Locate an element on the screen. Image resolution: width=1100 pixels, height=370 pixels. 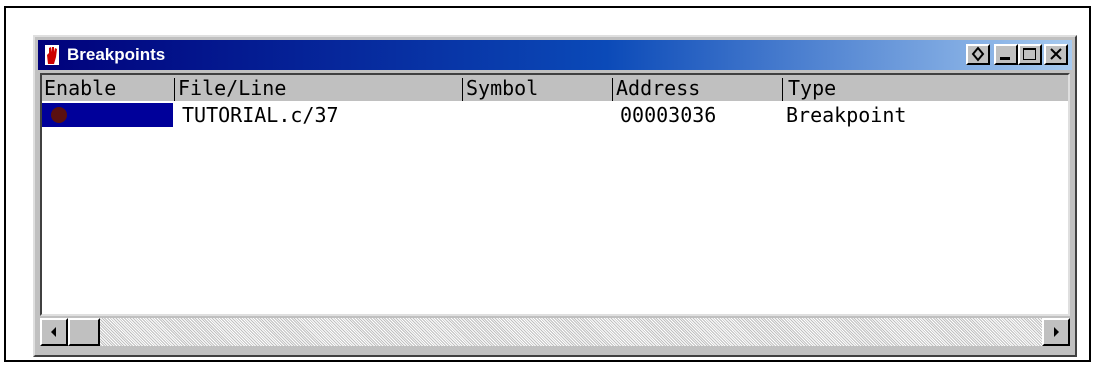
column-header-symbol: Symbol is located at coordinates (502, 88).